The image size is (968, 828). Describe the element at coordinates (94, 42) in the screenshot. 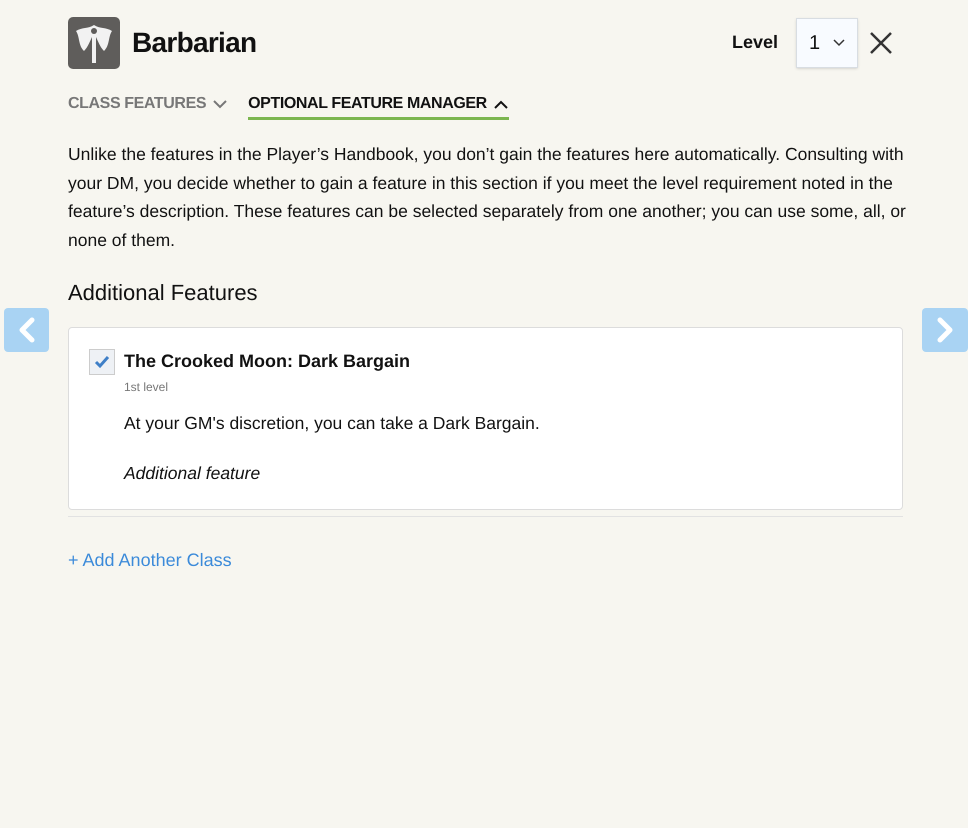

I see `class-emblem-icon` at that location.